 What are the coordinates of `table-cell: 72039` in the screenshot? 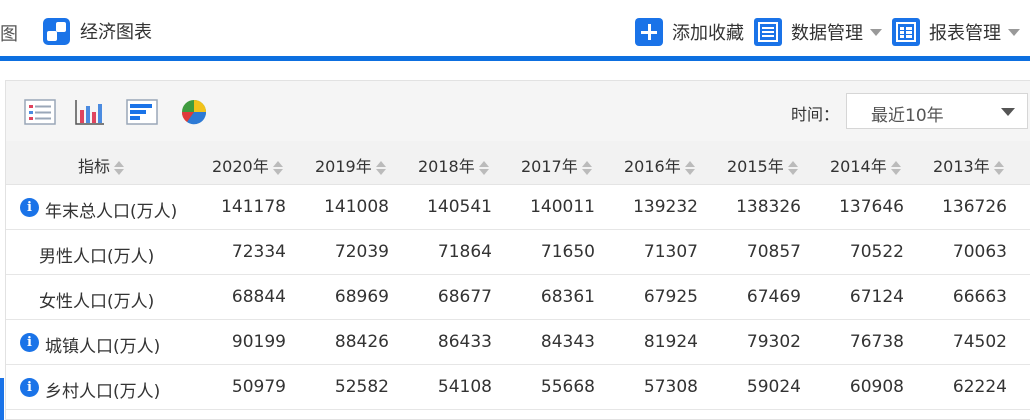 It's located at (361, 252).